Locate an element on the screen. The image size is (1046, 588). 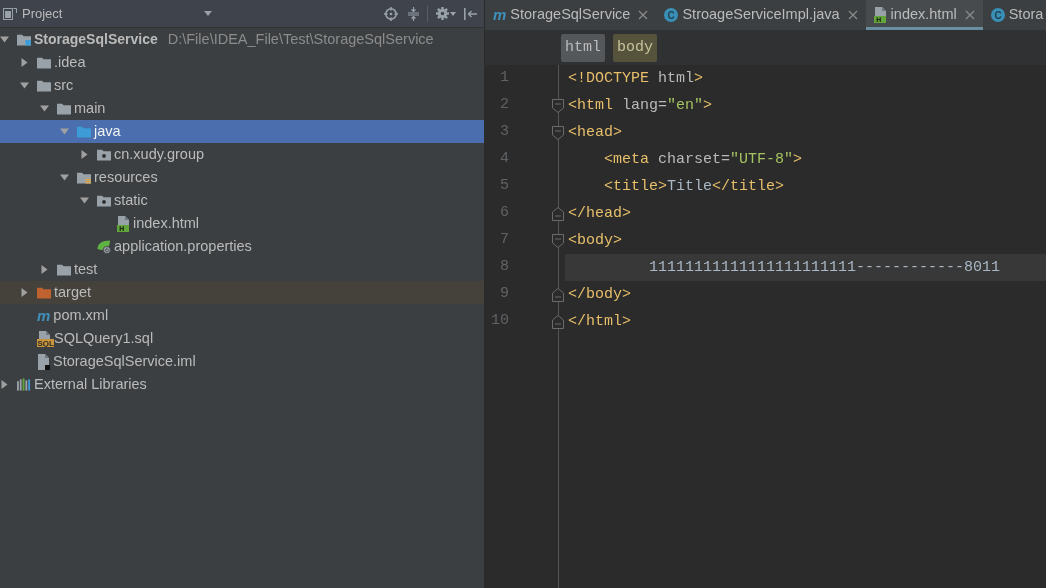
line-number: 9 is located at coordinates (504, 294).